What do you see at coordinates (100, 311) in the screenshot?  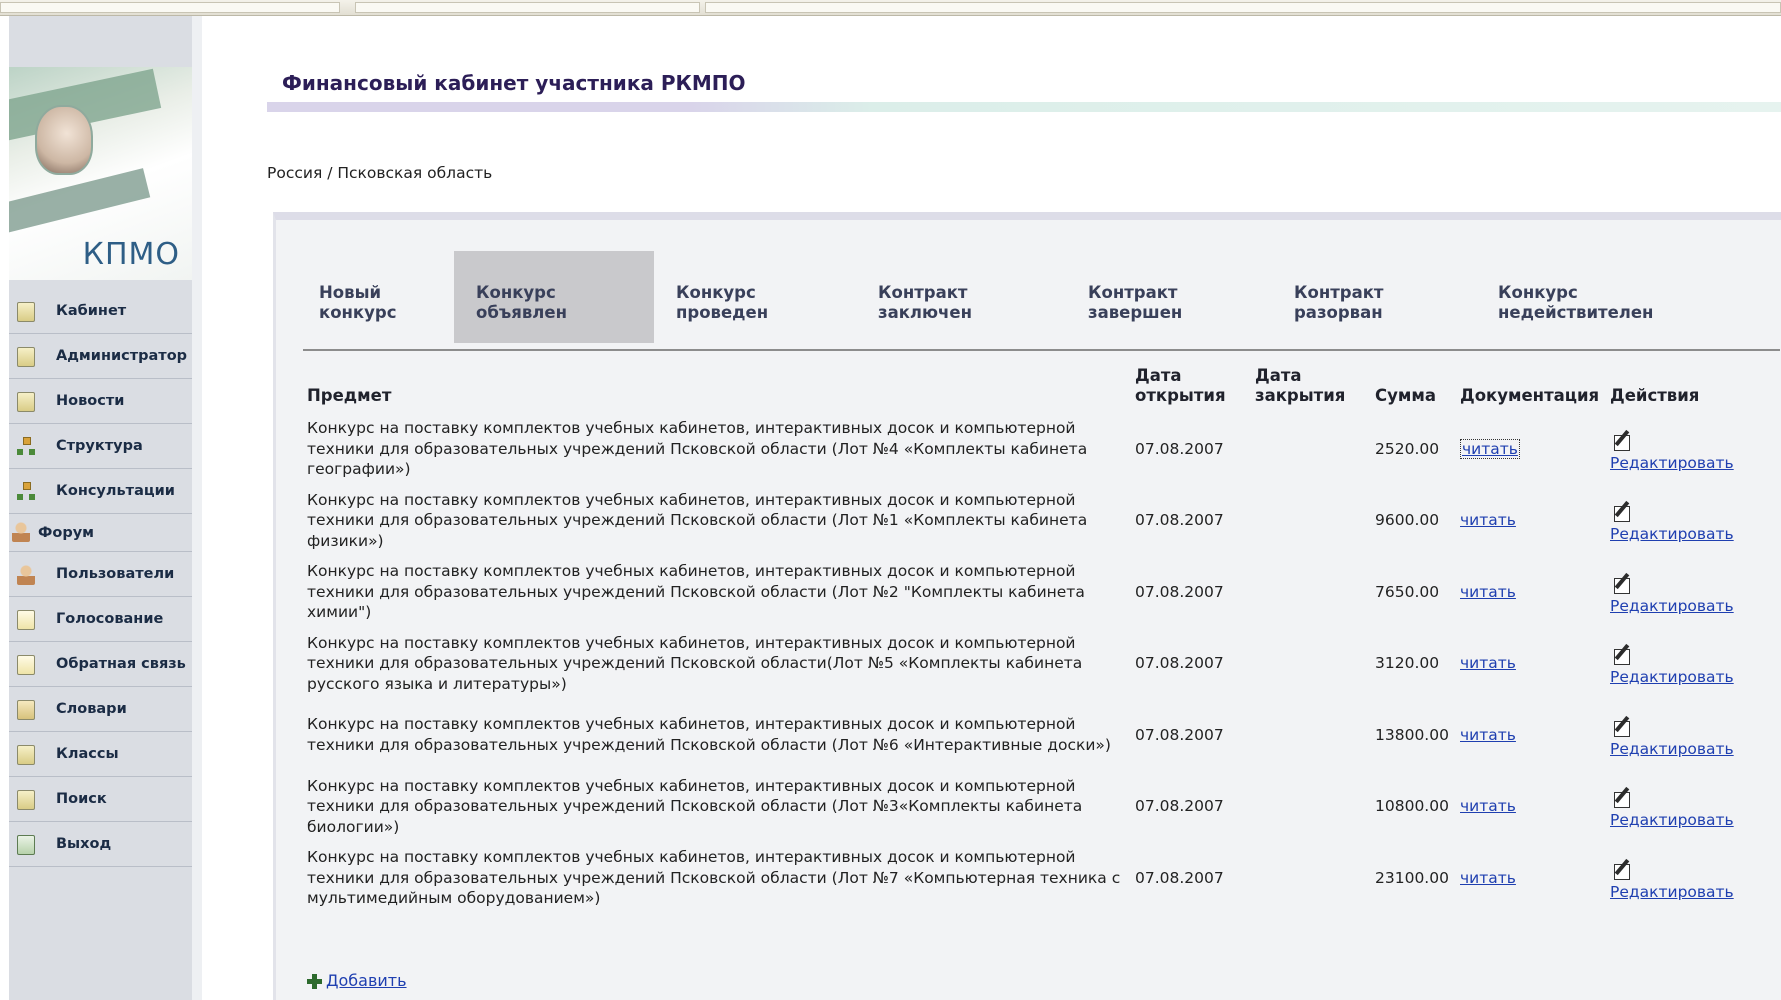 I see `sidebar-item-cabinet: Кабинет` at bounding box center [100, 311].